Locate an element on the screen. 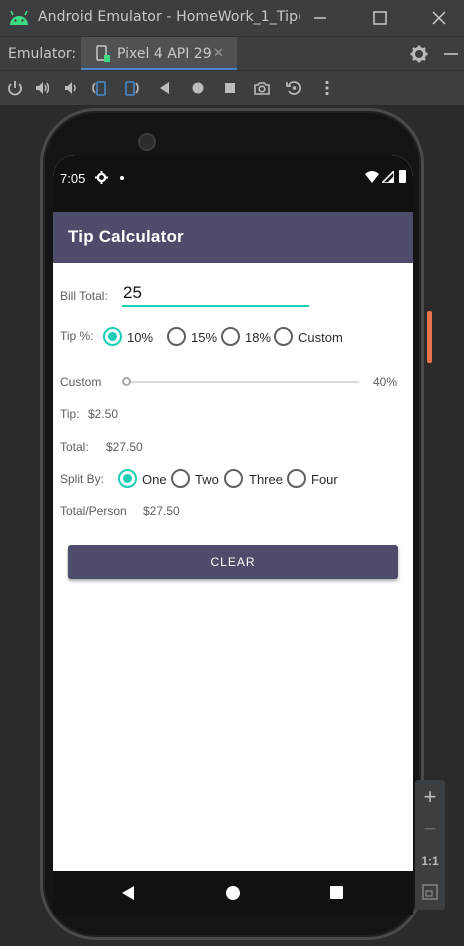  fit-screen-icon is located at coordinates (430, 892).